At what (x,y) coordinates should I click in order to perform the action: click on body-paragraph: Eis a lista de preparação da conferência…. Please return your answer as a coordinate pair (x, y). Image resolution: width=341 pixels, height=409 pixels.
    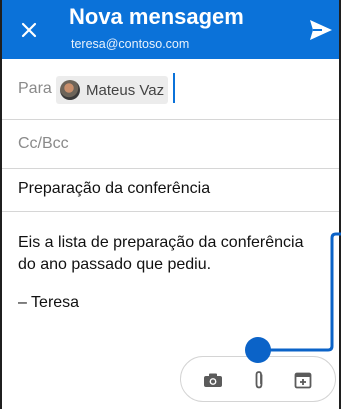
    Looking at the image, I should click on (161, 253).